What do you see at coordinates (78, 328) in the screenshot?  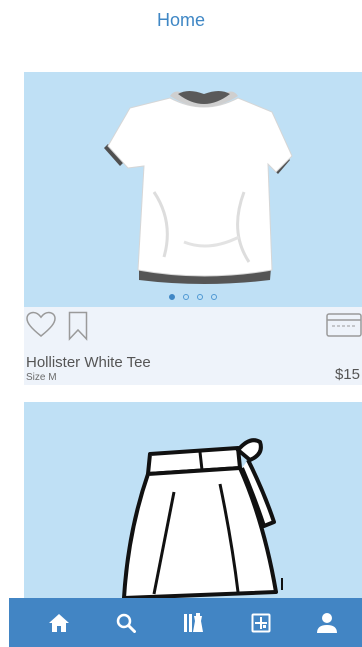 I see `bookmark-icon` at bounding box center [78, 328].